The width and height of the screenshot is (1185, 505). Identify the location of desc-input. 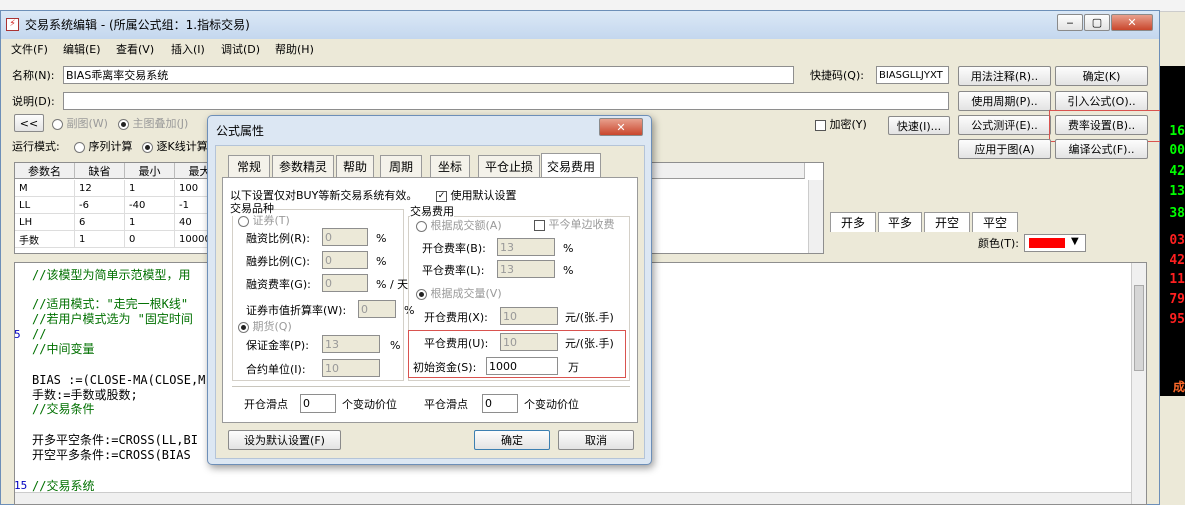
(506, 101).